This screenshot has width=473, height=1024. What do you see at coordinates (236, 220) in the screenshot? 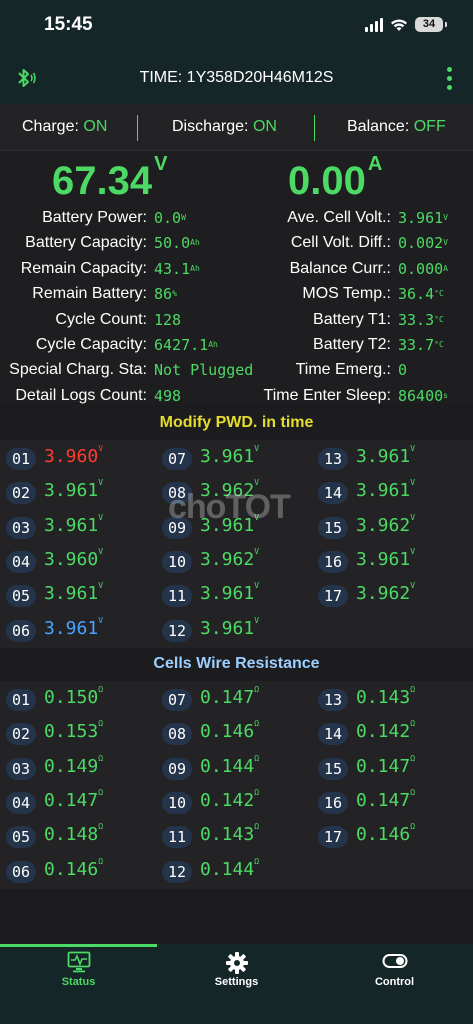
I see `right-stat-row: Ave. Cell Volt.: 3.961V` at bounding box center [236, 220].